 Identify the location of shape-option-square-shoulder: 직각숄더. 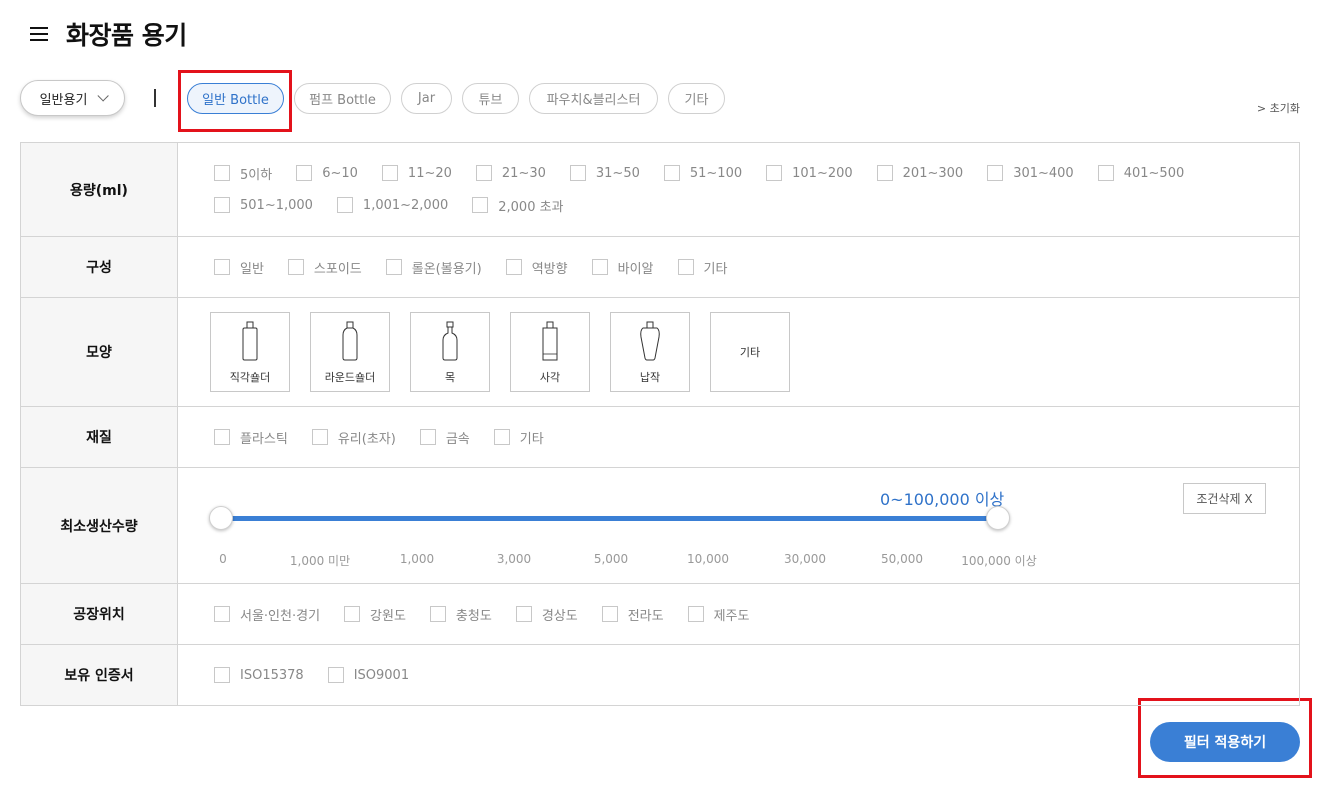
(250, 352).